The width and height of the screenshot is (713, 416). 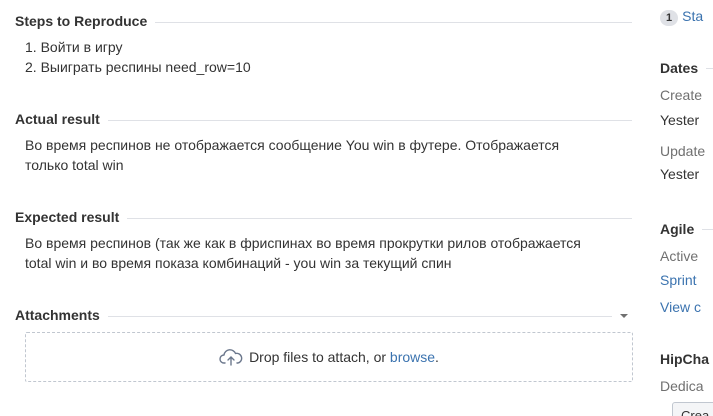 I want to click on attachment-dropzone: Drop files to attach, or browse ., so click(x=329, y=357).